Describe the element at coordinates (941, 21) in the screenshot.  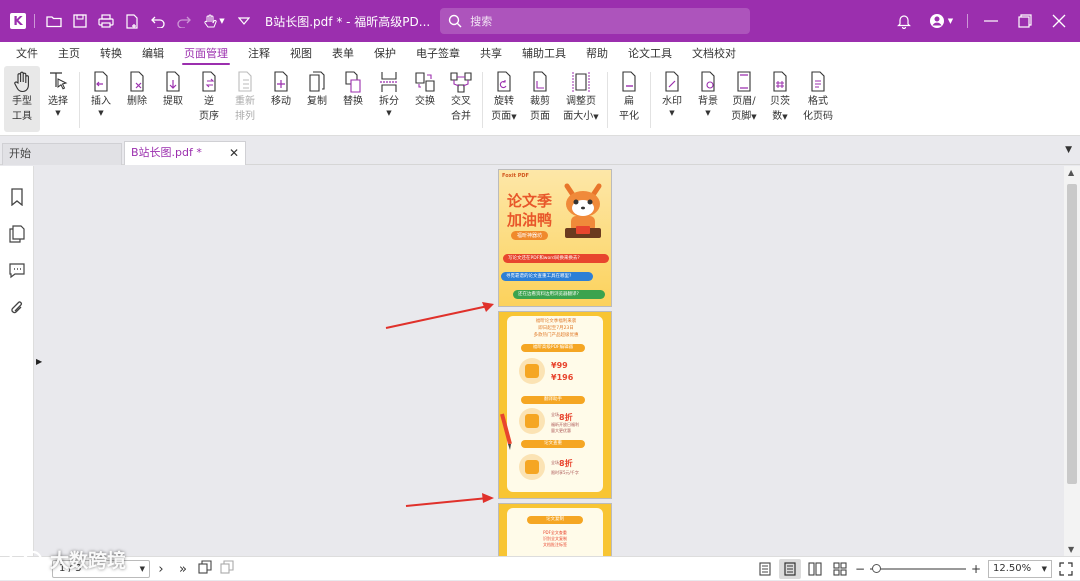
I see `account-icon: ▼` at that location.